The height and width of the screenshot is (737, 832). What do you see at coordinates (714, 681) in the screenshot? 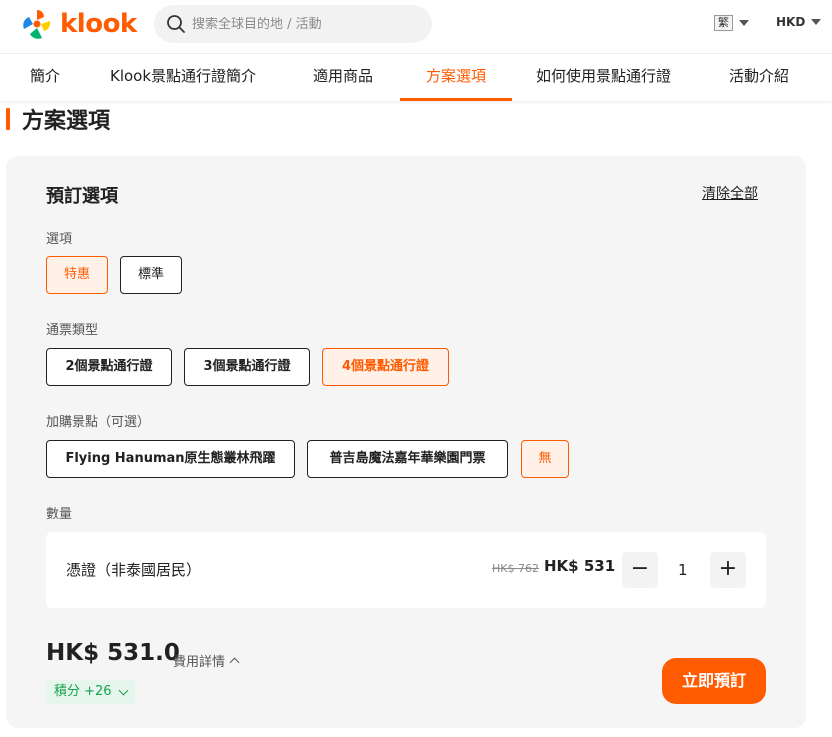
I see `book-now-button: 立即預訂` at bounding box center [714, 681].